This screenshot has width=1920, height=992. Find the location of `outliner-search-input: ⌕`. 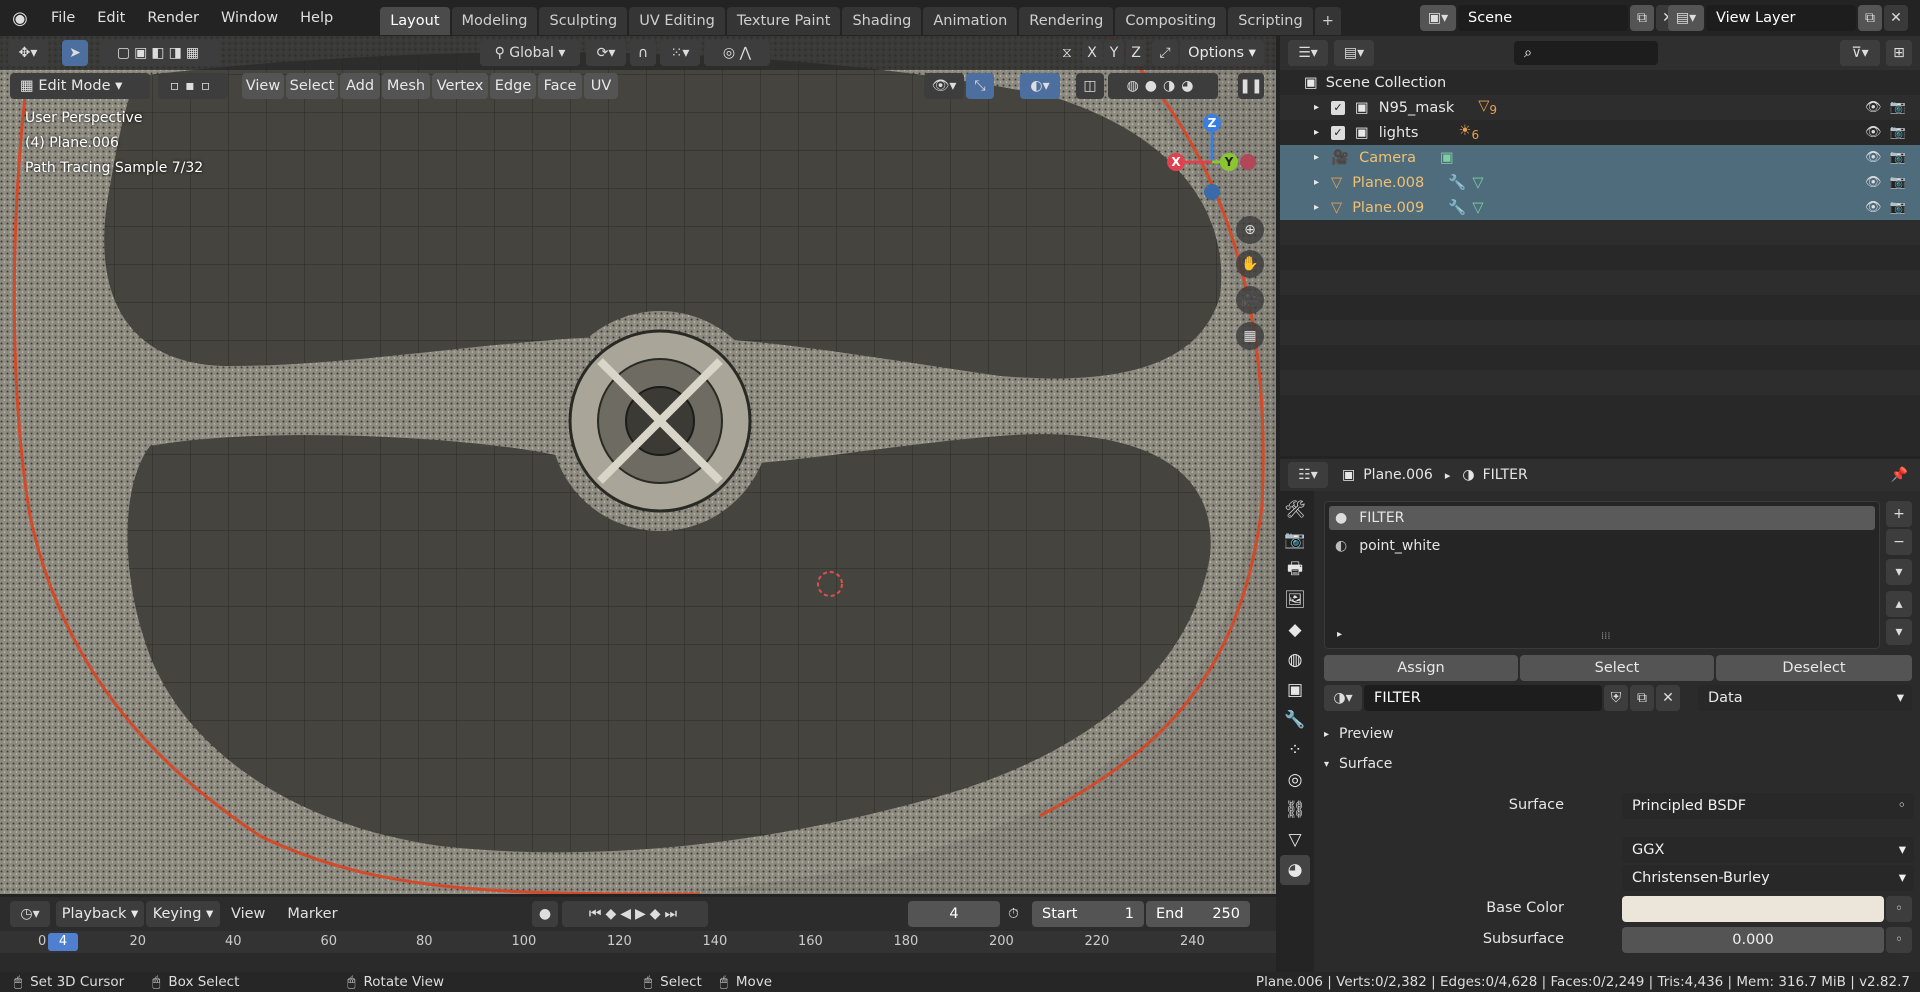

outliner-search-input: ⌕ is located at coordinates (1586, 53).